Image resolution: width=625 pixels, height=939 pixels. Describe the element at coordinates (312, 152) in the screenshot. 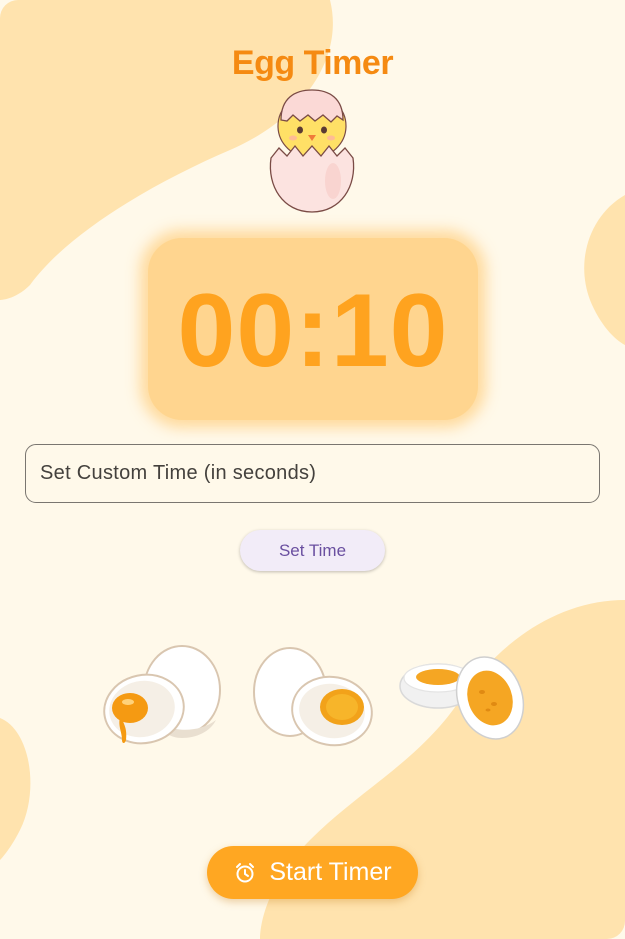

I see `hatching-chick-icon` at that location.